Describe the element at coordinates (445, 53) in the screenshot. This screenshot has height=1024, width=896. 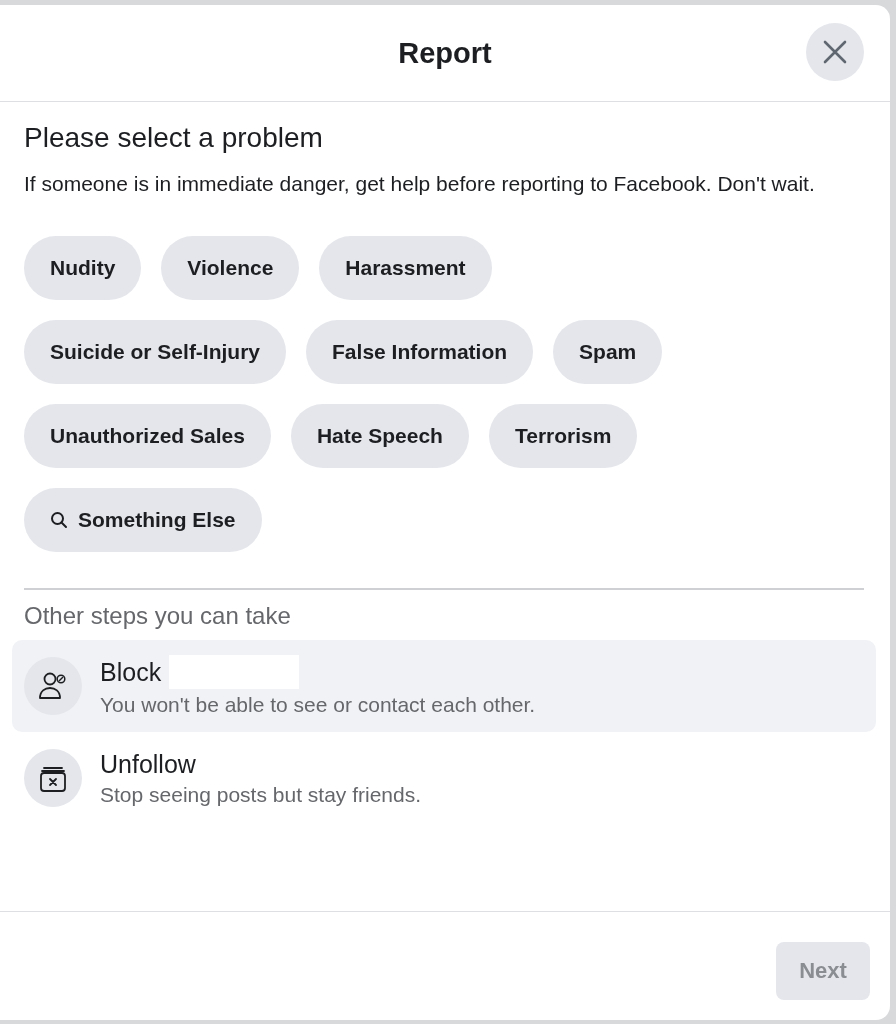
I see `dialog-title: Report` at that location.